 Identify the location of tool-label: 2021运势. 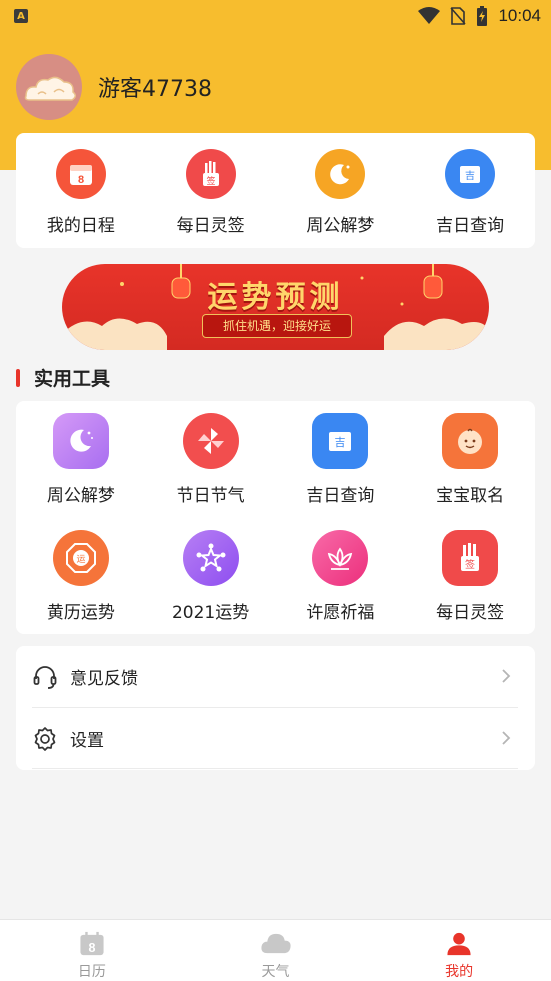
(210, 613).